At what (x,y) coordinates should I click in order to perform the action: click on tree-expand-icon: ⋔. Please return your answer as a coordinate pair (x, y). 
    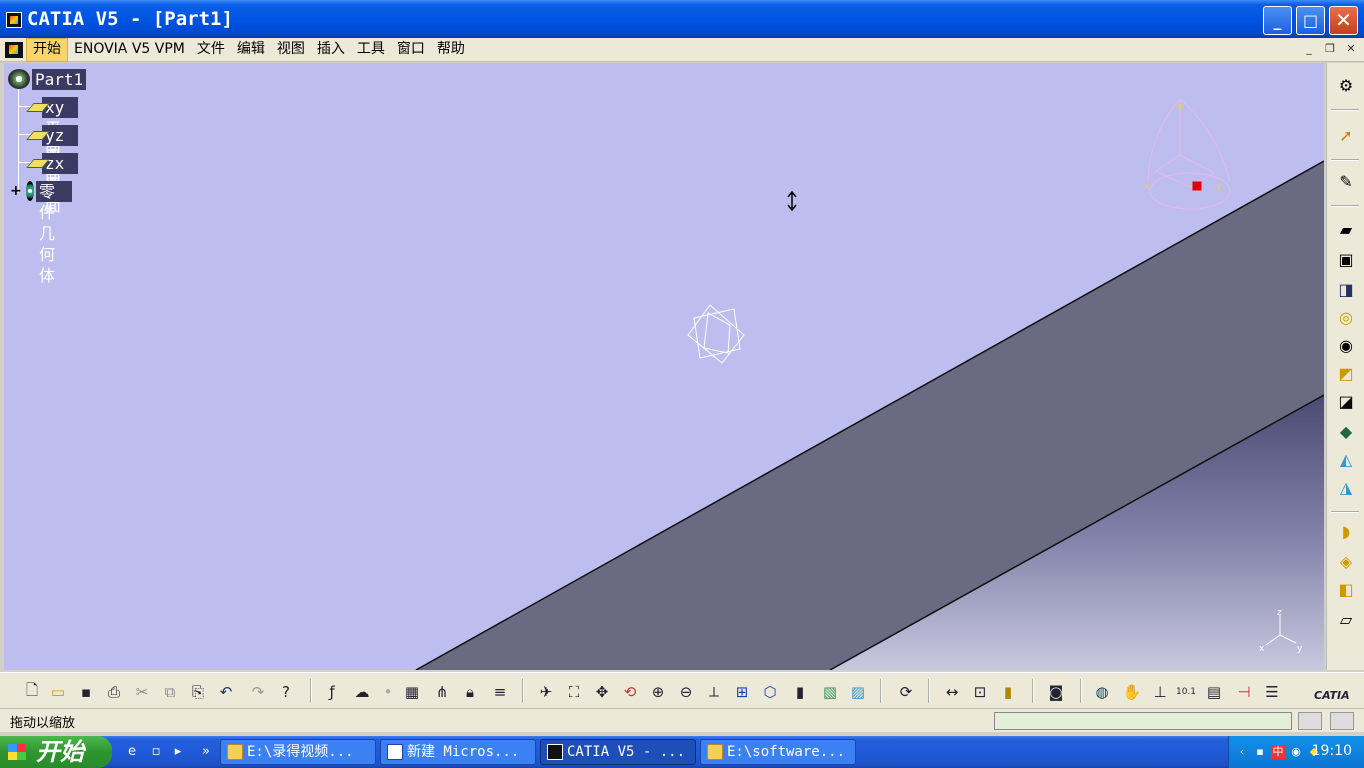
    Looking at the image, I should click on (442, 692).